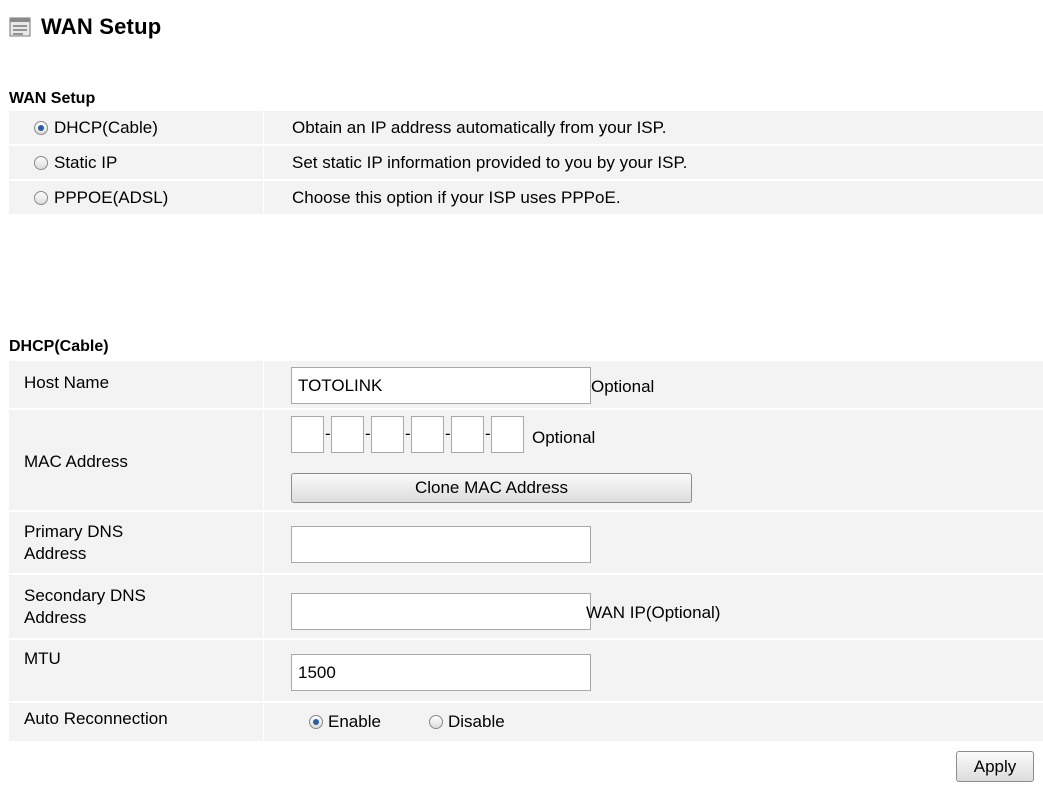 Image resolution: width=1043 pixels, height=785 pixels. I want to click on apply-button: Apply, so click(995, 766).